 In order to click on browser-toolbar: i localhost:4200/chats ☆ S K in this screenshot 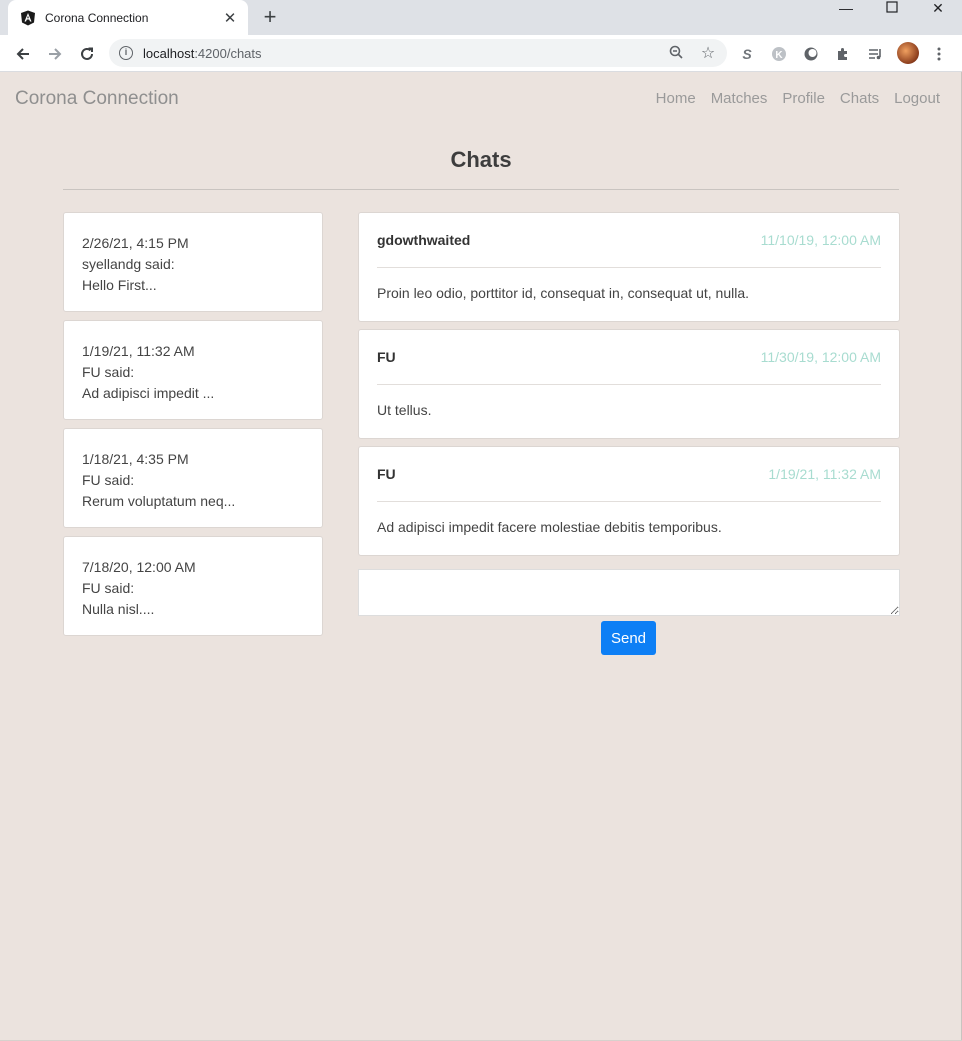, I will do `click(481, 53)`.